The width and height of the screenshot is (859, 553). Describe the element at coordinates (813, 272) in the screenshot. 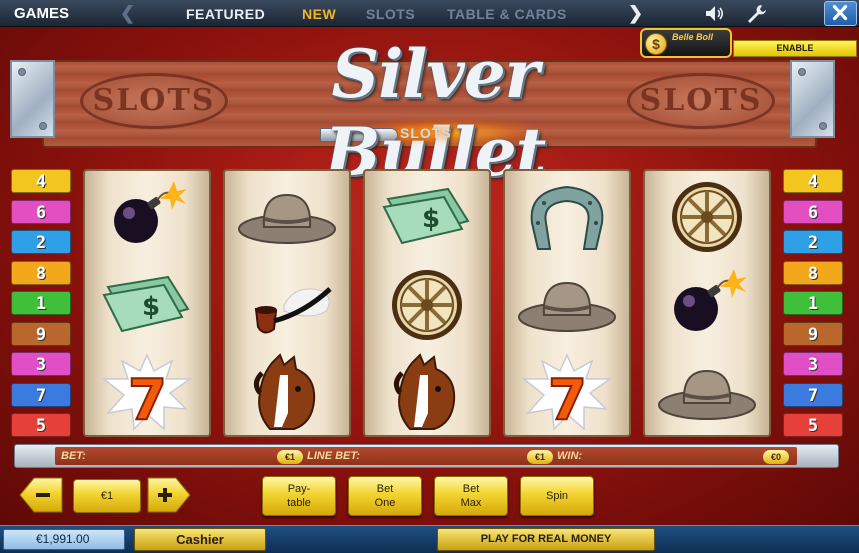

I see `payline-right-3: 8` at that location.